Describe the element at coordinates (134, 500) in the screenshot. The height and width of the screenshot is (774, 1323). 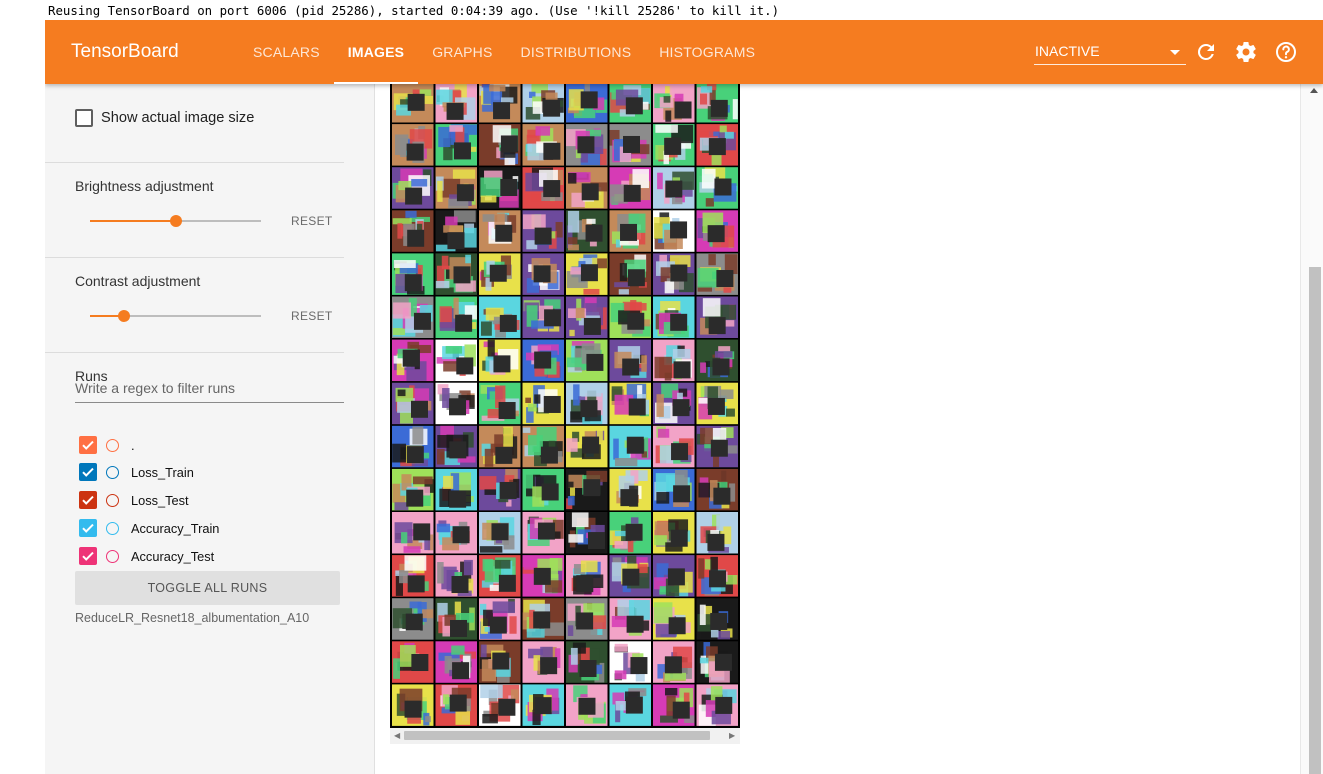
I see `run-item: Loss_Test` at that location.